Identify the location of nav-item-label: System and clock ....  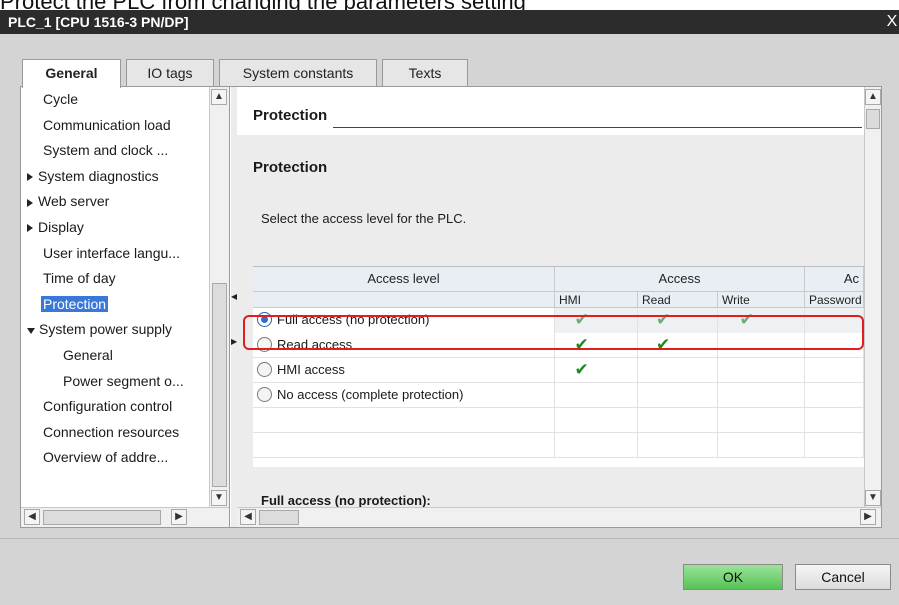
(106, 150).